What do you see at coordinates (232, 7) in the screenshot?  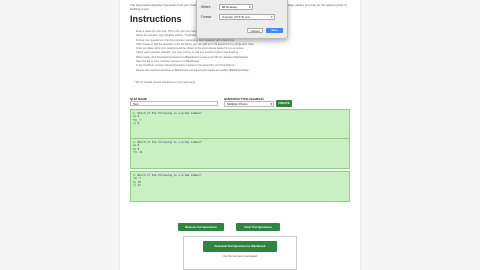 I see `where-value: Desktop` at bounding box center [232, 7].